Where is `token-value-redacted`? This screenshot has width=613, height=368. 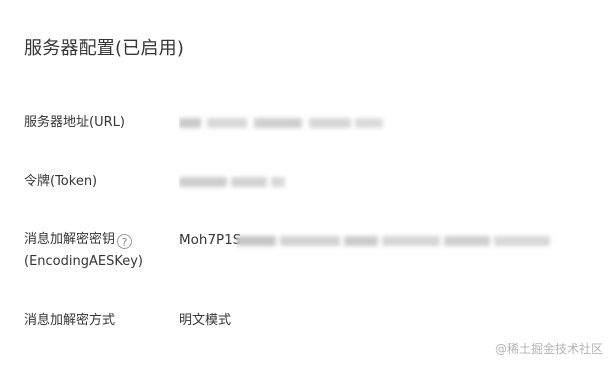 token-value-redacted is located at coordinates (236, 182).